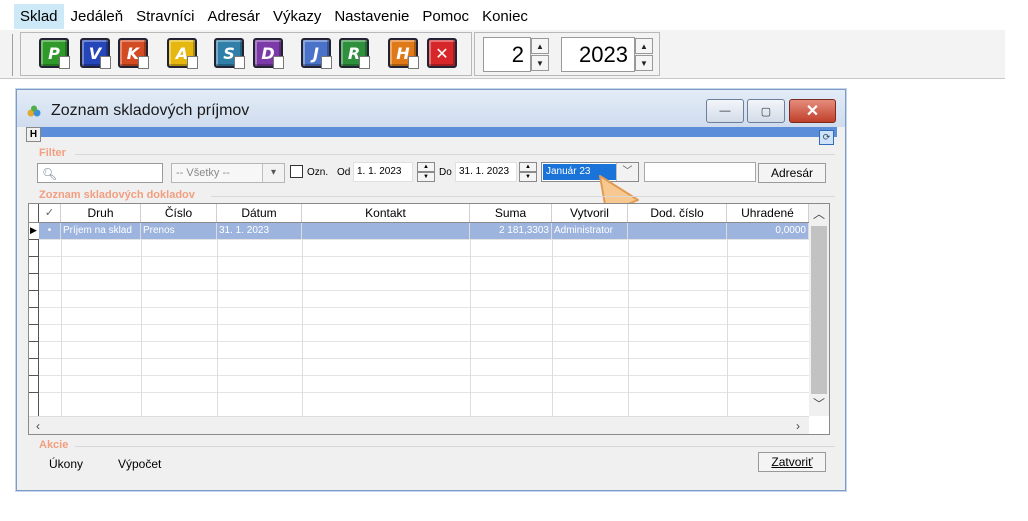  What do you see at coordinates (259, 231) in the screenshot?
I see `cell-datum: 31. 1. 2023` at bounding box center [259, 231].